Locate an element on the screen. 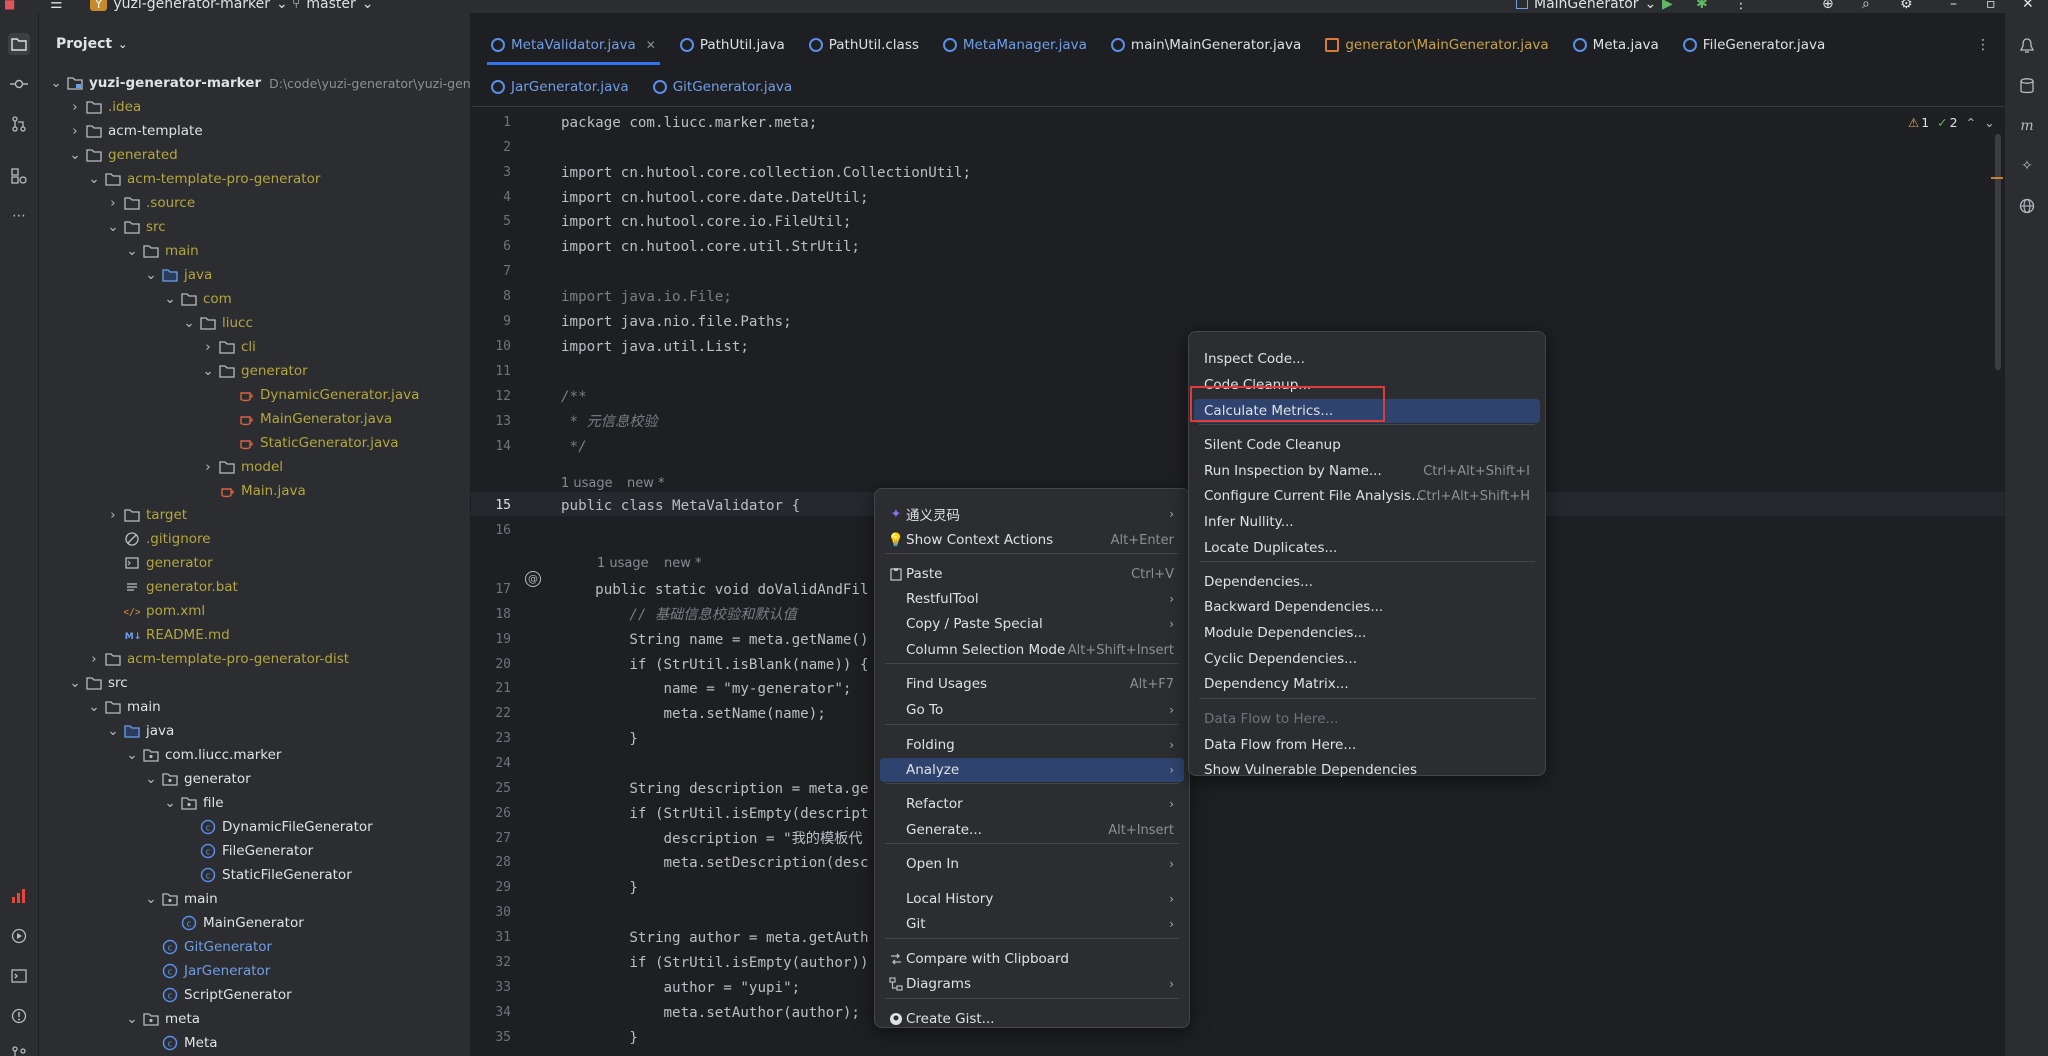  context-menu-item: Generate... Alt+Insert is located at coordinates (1032, 830).